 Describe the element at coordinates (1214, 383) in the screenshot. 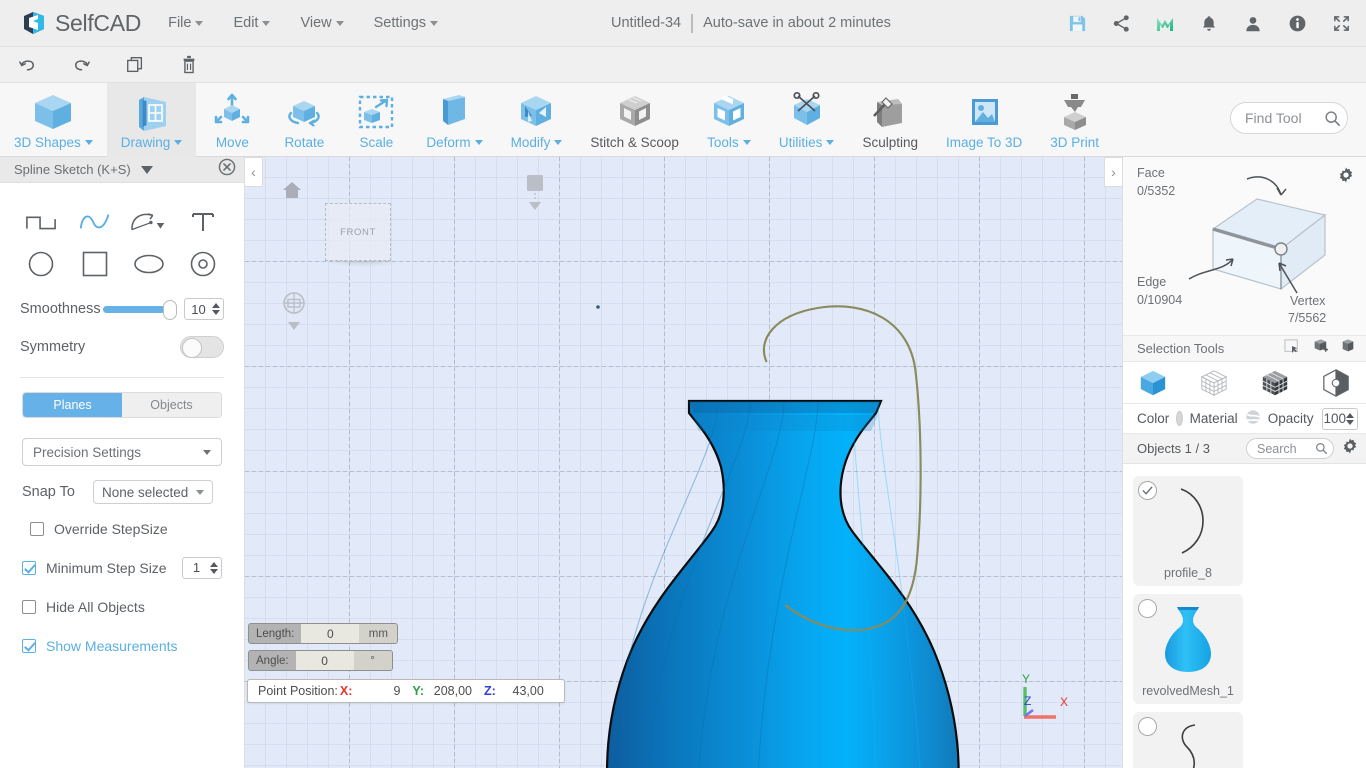

I see `wireframe-mode-icon` at that location.